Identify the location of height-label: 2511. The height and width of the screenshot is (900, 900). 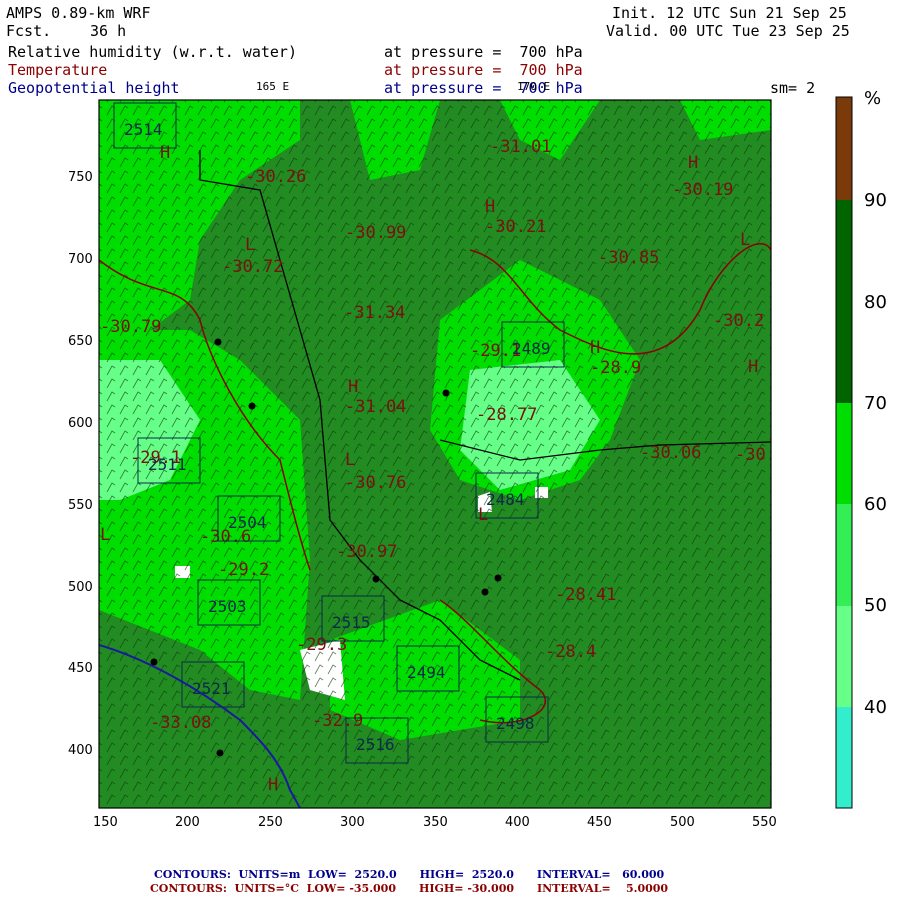
(167, 464).